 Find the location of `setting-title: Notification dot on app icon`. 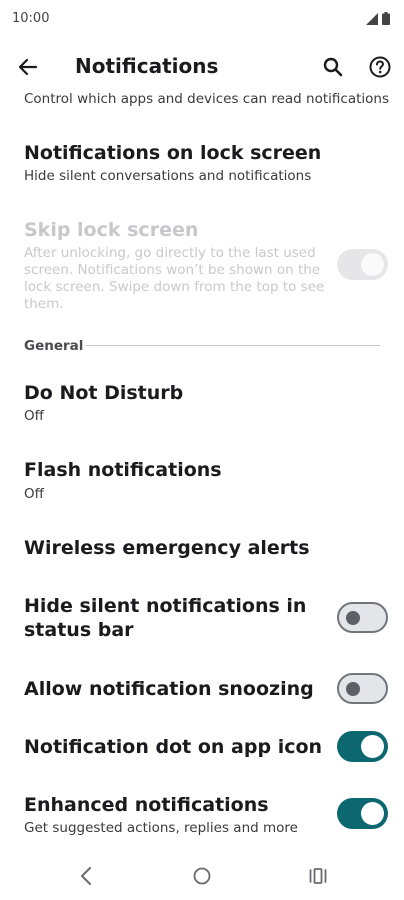

setting-title: Notification dot on app icon is located at coordinates (173, 747).